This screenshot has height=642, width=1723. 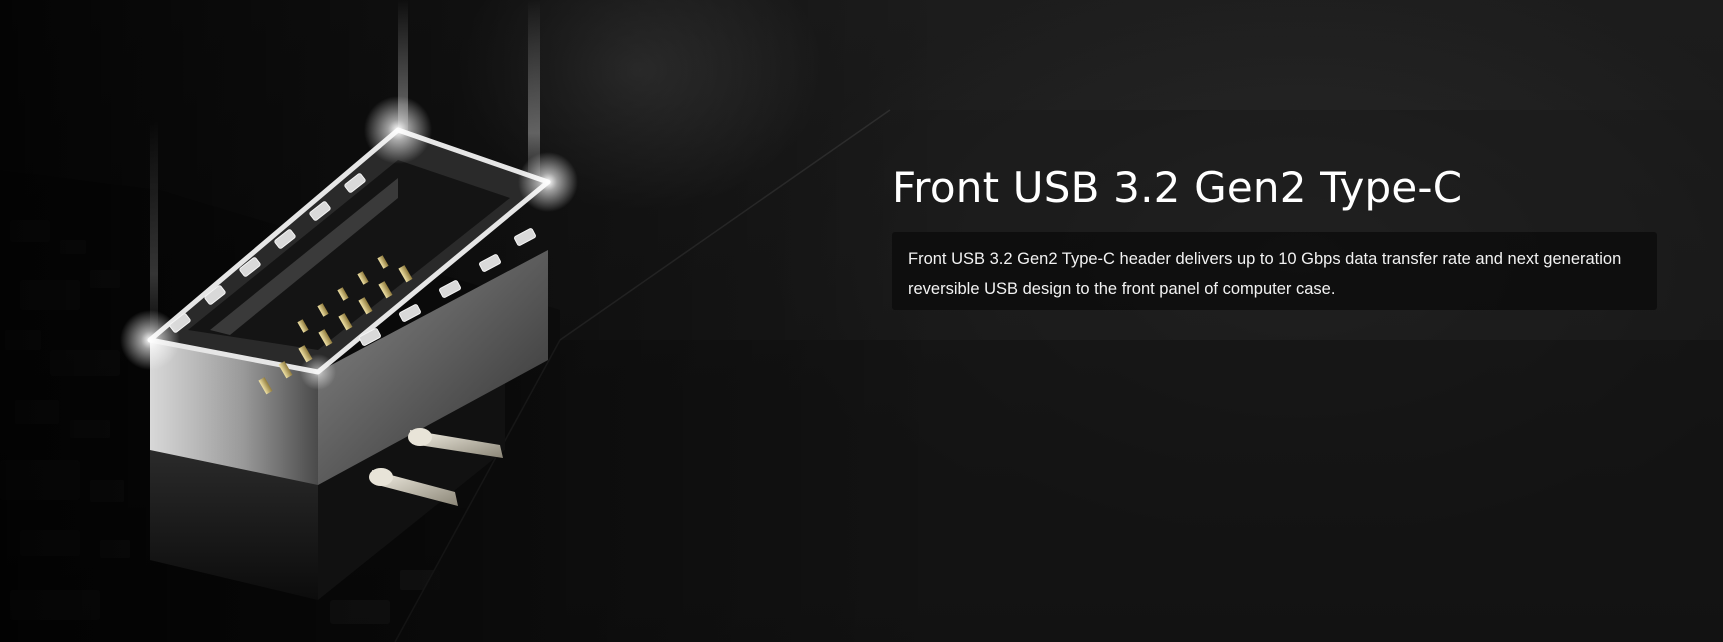 What do you see at coordinates (1177, 187) in the screenshot?
I see `feature-title: Front USB 3.2 Gen2 Type-C` at bounding box center [1177, 187].